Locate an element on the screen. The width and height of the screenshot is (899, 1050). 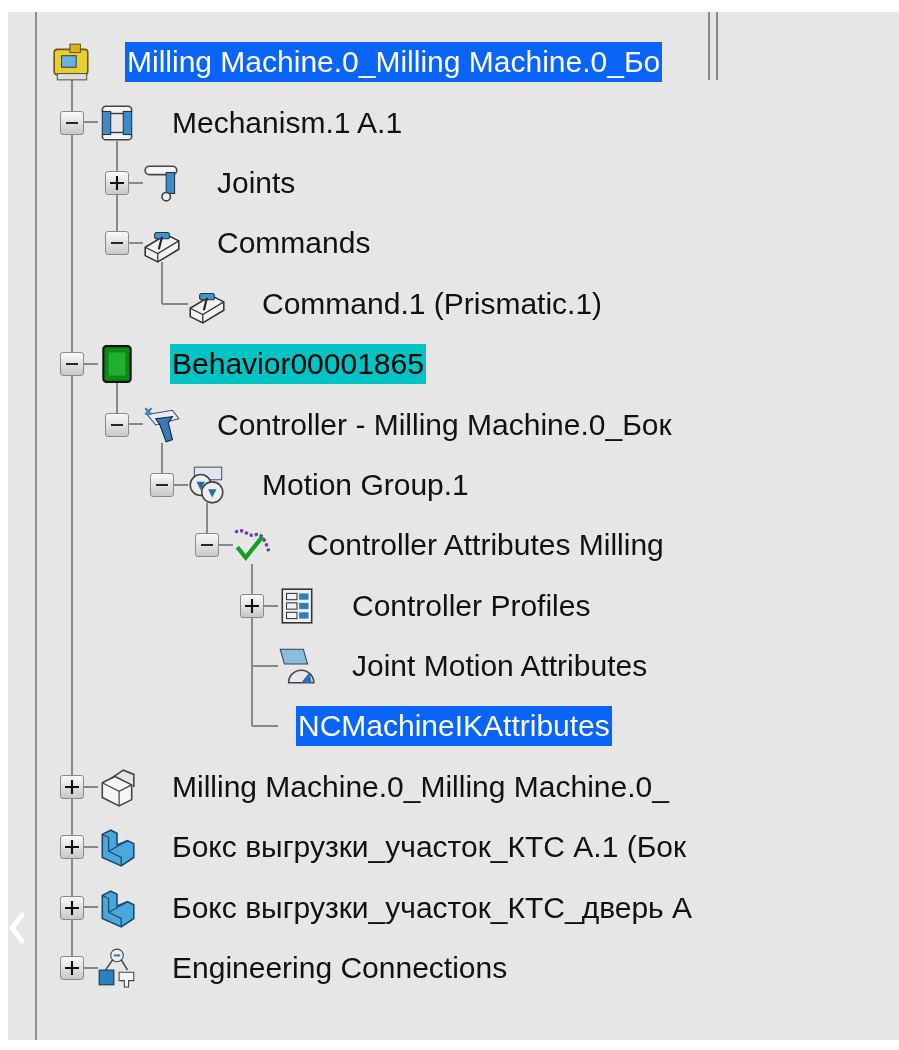
tree-item-label: NCMachineIKAttributes is located at coordinates (454, 726).